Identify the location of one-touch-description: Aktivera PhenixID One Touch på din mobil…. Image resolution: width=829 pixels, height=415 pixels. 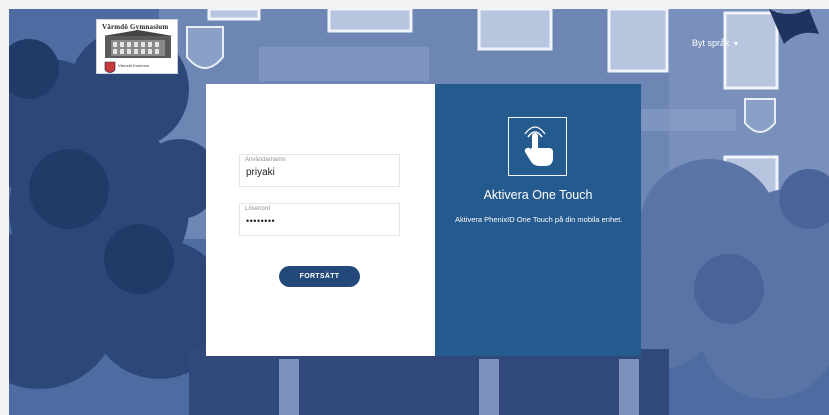
(539, 219).